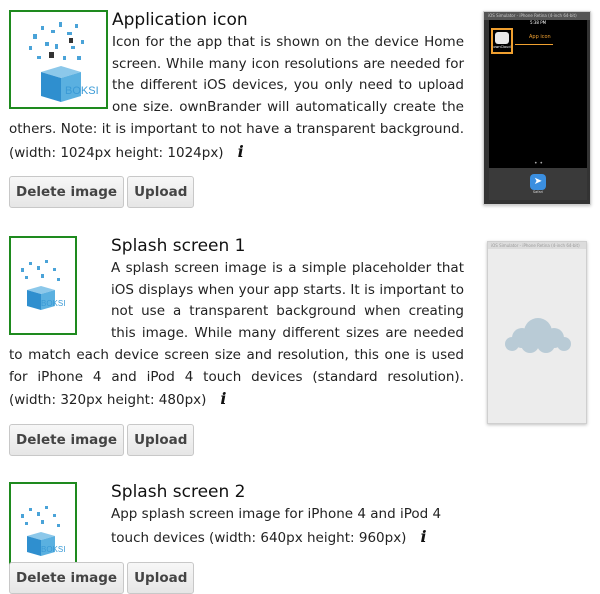 This screenshot has height=594, width=600. What do you see at coordinates (538, 22) in the screenshot?
I see `phone-time: 5:38 PM` at bounding box center [538, 22].